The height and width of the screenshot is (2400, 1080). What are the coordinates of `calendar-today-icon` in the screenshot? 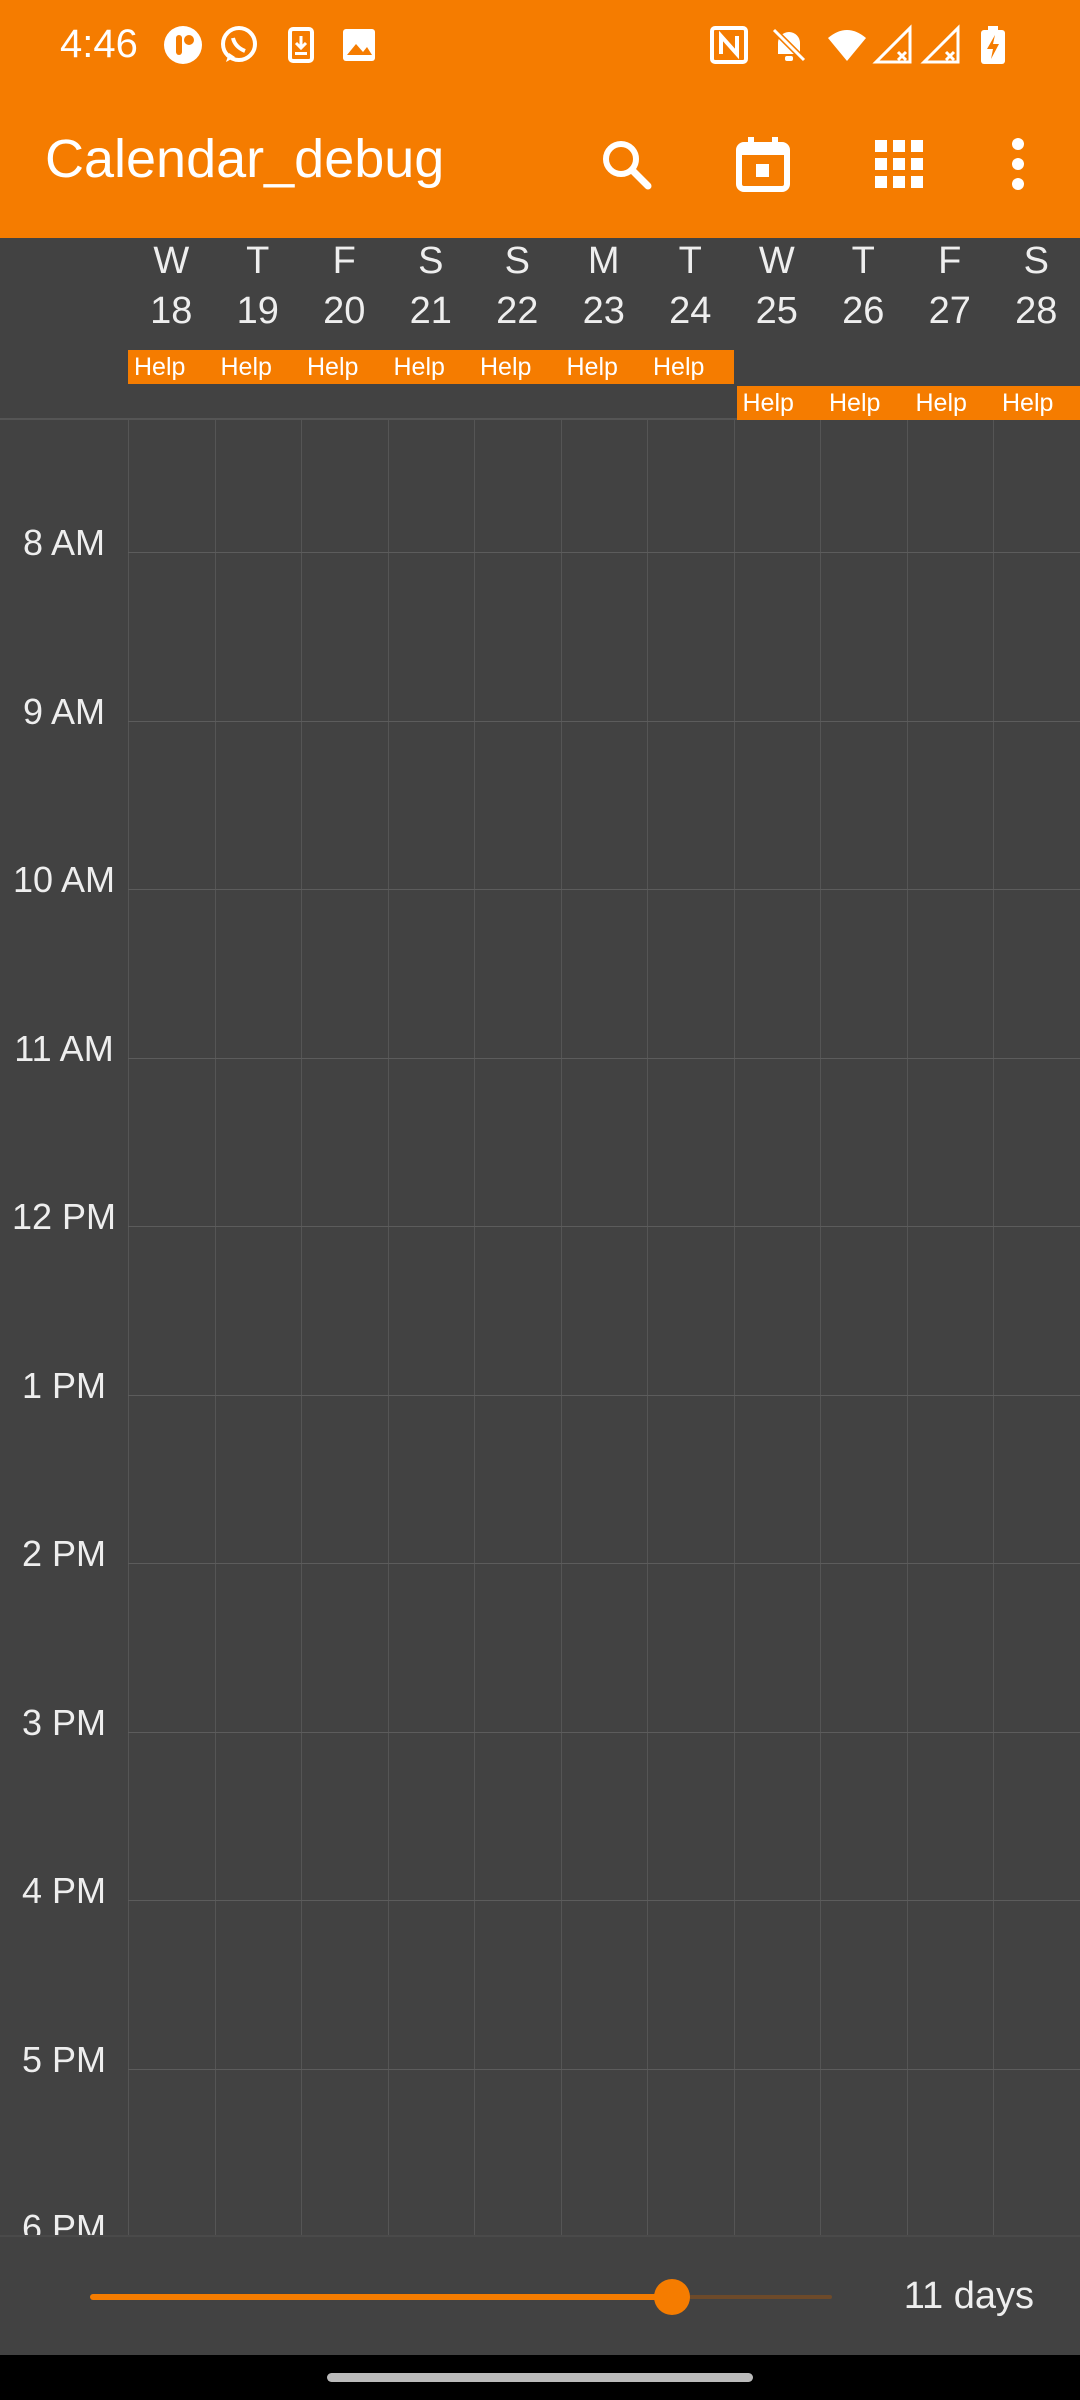 It's located at (763, 164).